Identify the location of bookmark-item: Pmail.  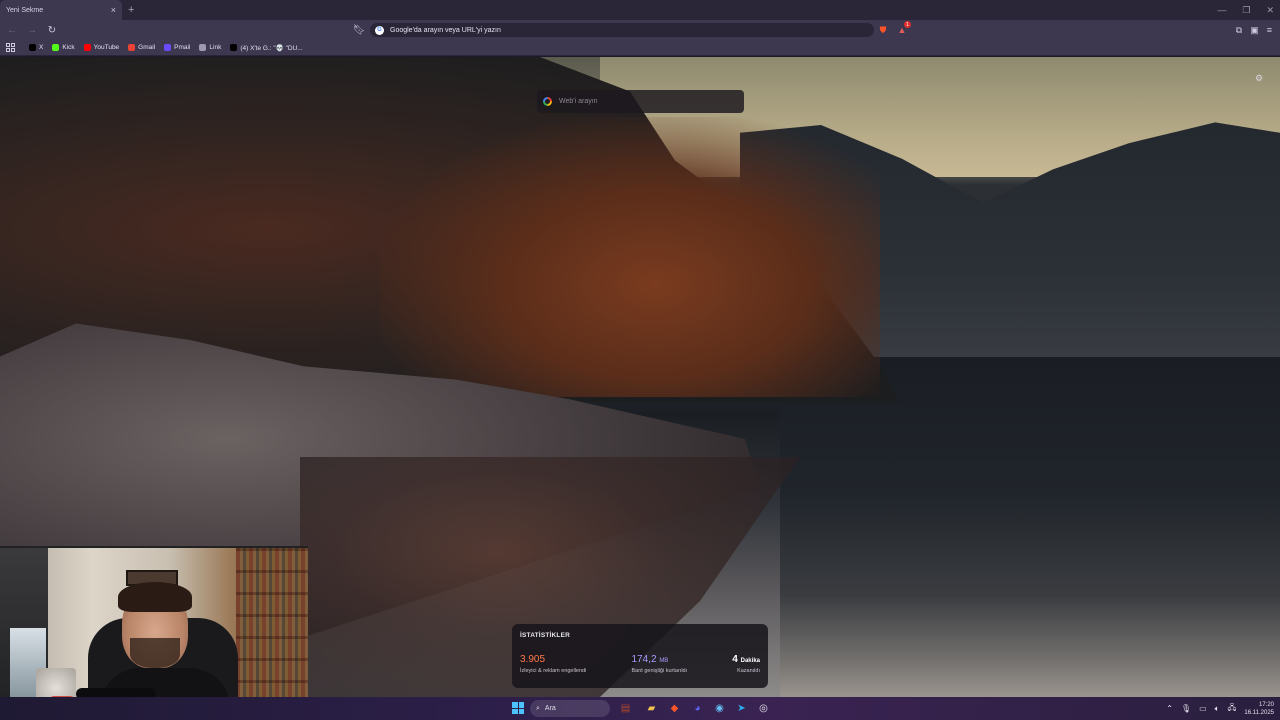
(177, 47).